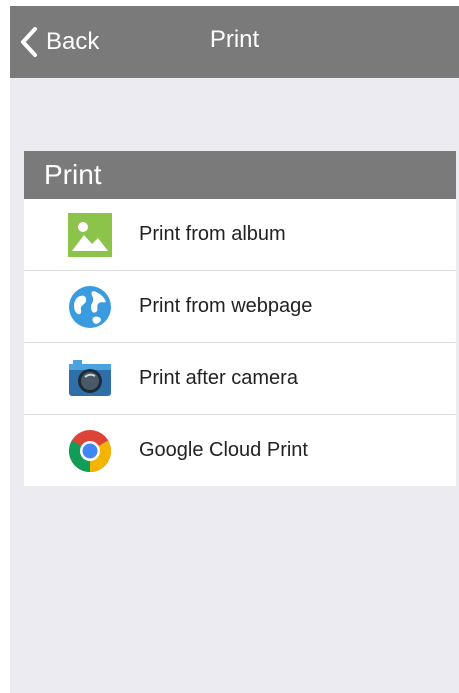  What do you see at coordinates (212, 234) in the screenshot?
I see `list-item-label: Print from album` at bounding box center [212, 234].